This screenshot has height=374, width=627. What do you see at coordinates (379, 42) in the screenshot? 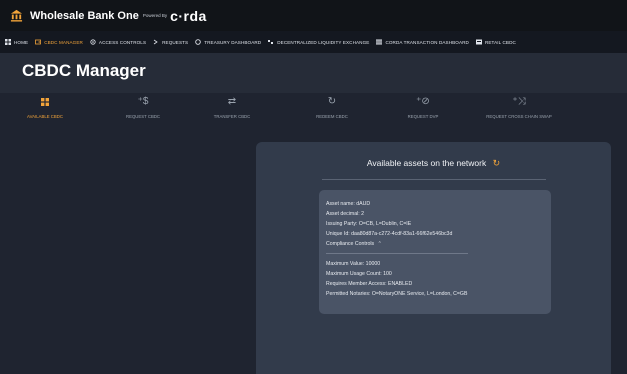
I see `list-icon` at bounding box center [379, 42].